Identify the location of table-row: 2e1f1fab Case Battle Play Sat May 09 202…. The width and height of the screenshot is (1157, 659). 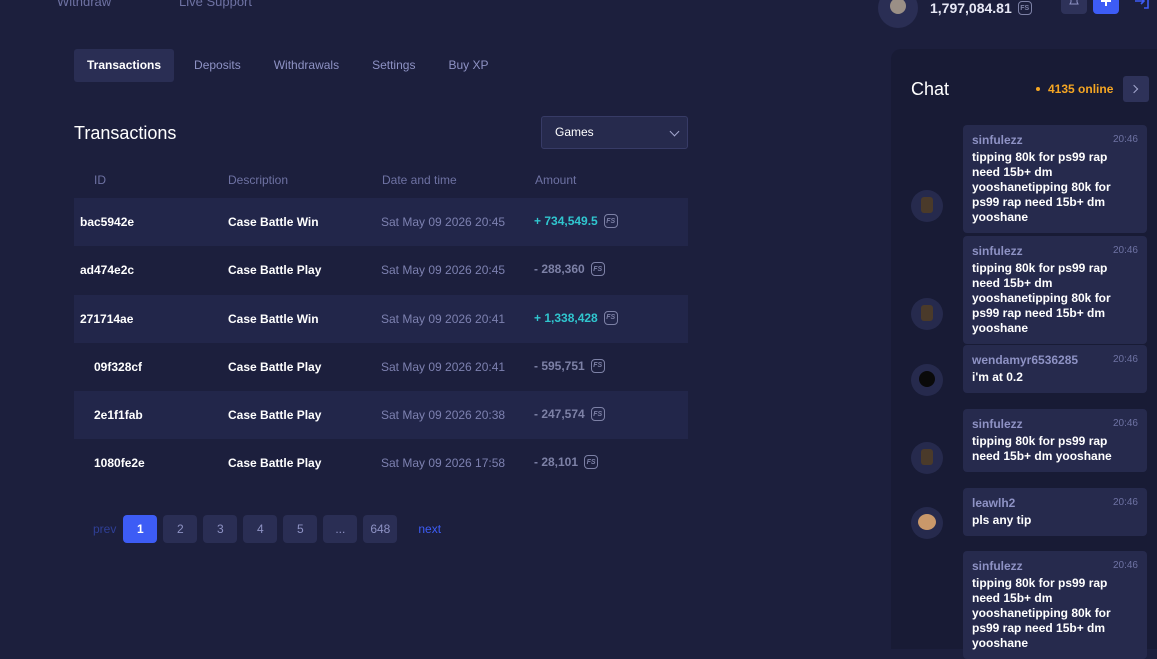
(381, 415).